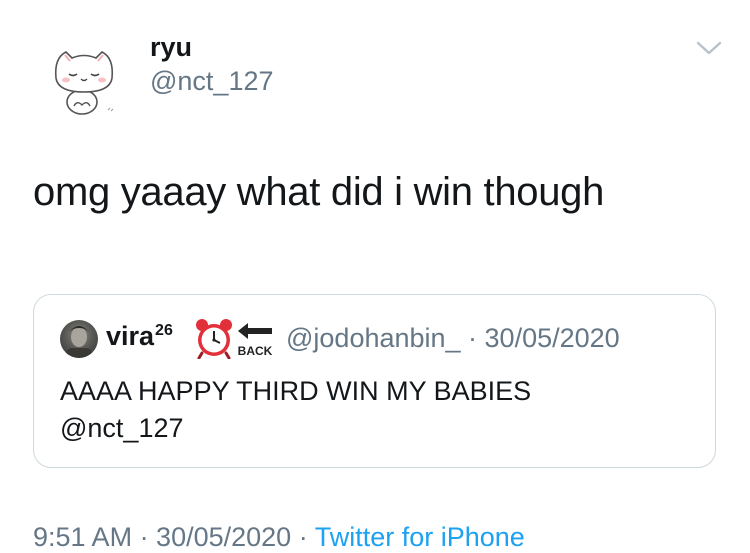 The height and width of the screenshot is (553, 750). I want to click on quote-display-name: vira26, so click(139, 336).